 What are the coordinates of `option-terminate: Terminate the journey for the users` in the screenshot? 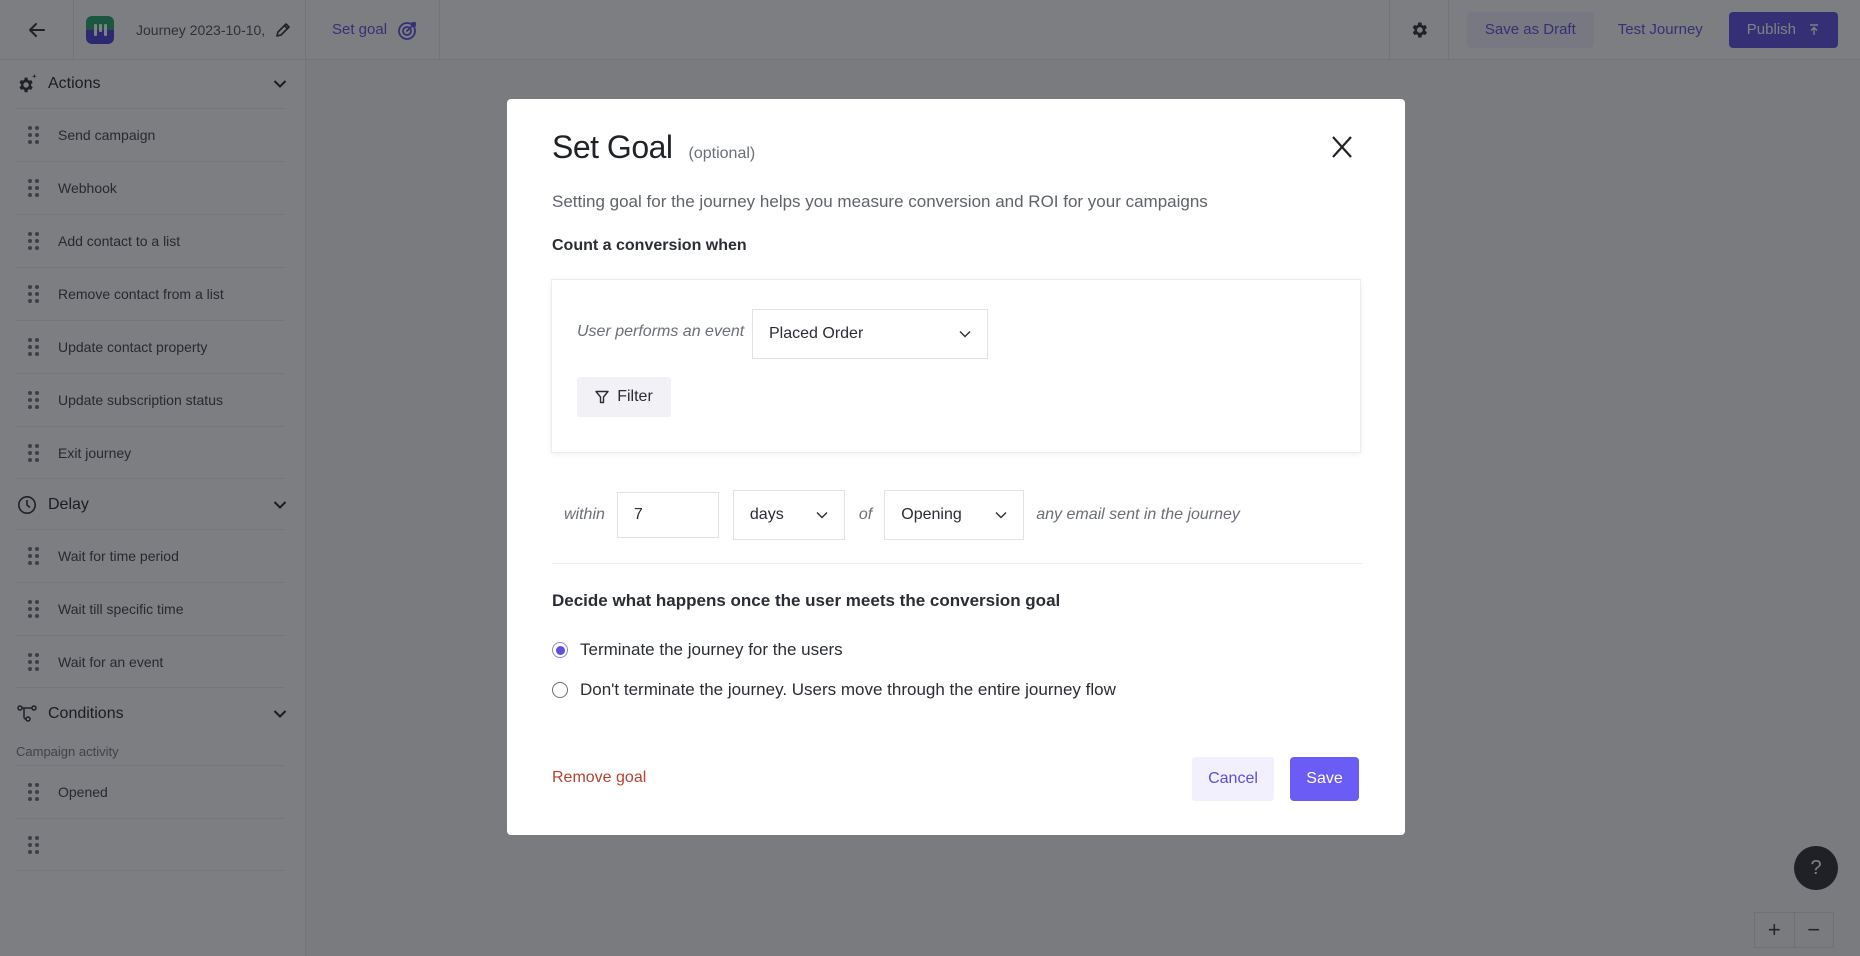 It's located at (697, 650).